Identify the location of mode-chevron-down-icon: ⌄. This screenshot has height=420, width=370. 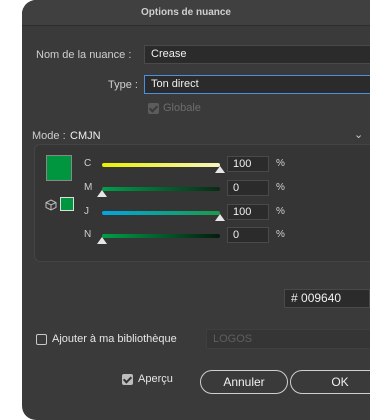
(358, 134).